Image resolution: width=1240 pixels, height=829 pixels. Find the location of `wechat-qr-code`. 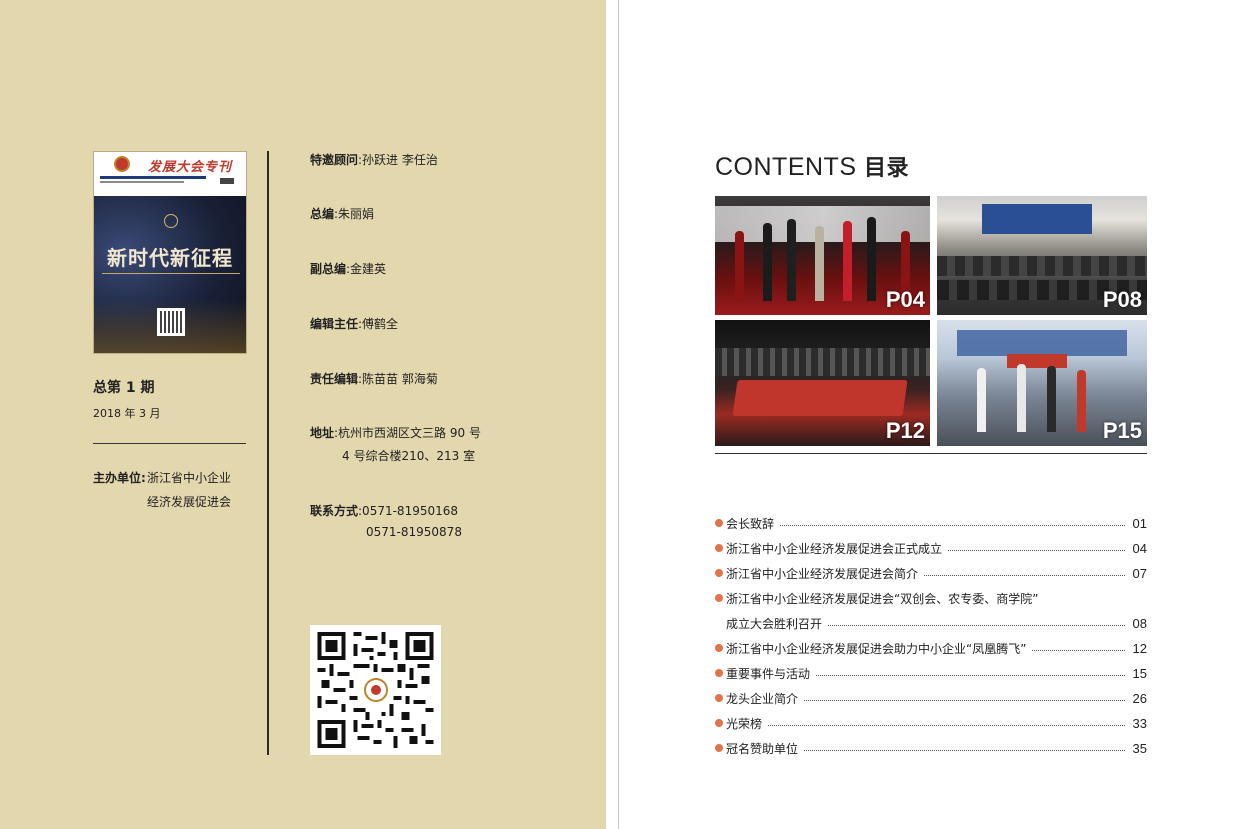

wechat-qr-code is located at coordinates (375, 690).